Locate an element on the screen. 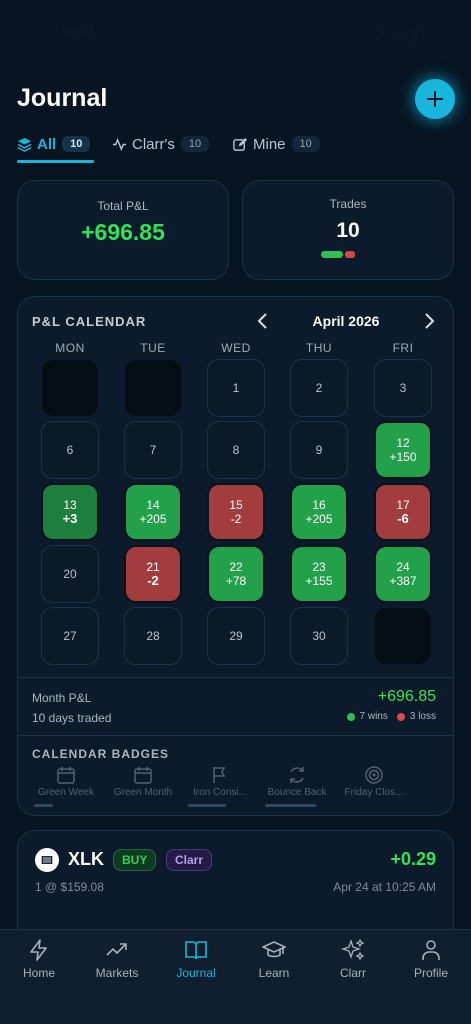 The width and height of the screenshot is (471, 1024). user-icon is located at coordinates (431, 950).